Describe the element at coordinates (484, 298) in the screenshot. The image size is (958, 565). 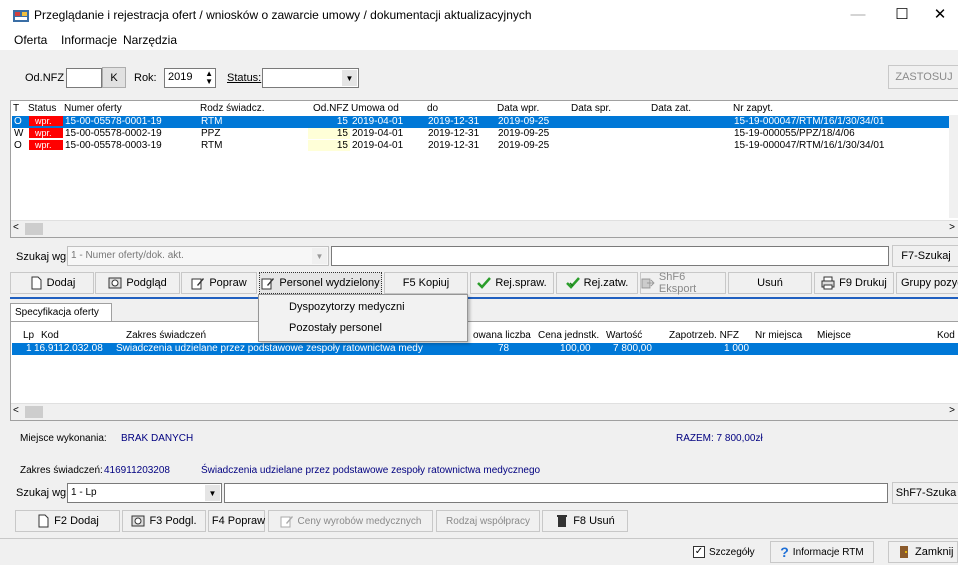
I see `splitter` at that location.